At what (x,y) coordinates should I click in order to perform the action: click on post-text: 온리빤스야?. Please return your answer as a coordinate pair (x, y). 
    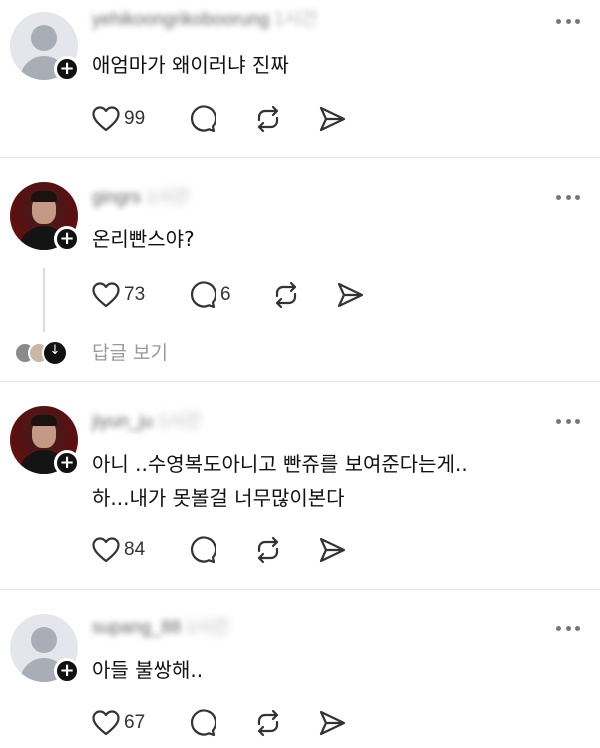
    Looking at the image, I should click on (143, 239).